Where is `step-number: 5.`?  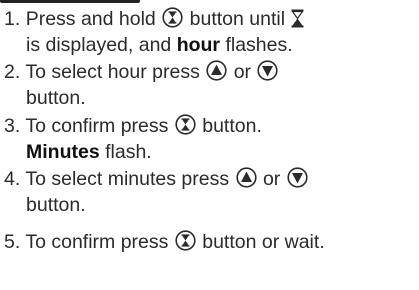 step-number: 5. is located at coordinates (12, 242).